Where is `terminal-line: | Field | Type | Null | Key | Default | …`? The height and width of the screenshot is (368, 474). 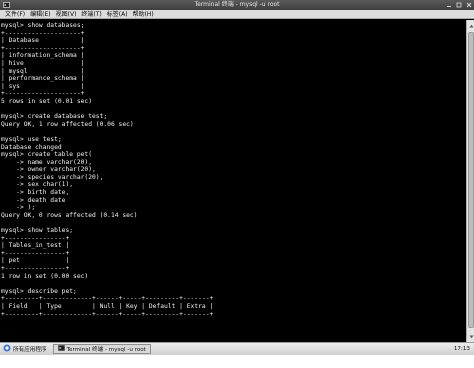
terminal-line: | Field | Type | Null | Key | Default | … is located at coordinates (107, 306).